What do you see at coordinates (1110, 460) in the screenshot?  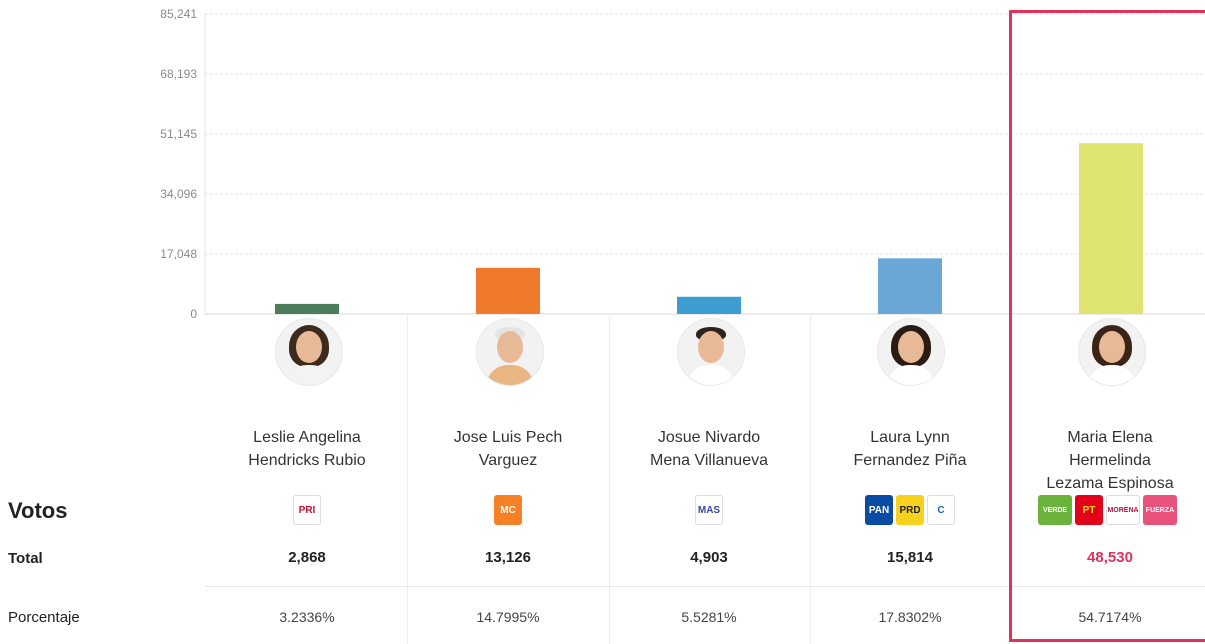 I see `candidate-name: Maria Elena Hermelinda Lezama Espinosa` at bounding box center [1110, 460].